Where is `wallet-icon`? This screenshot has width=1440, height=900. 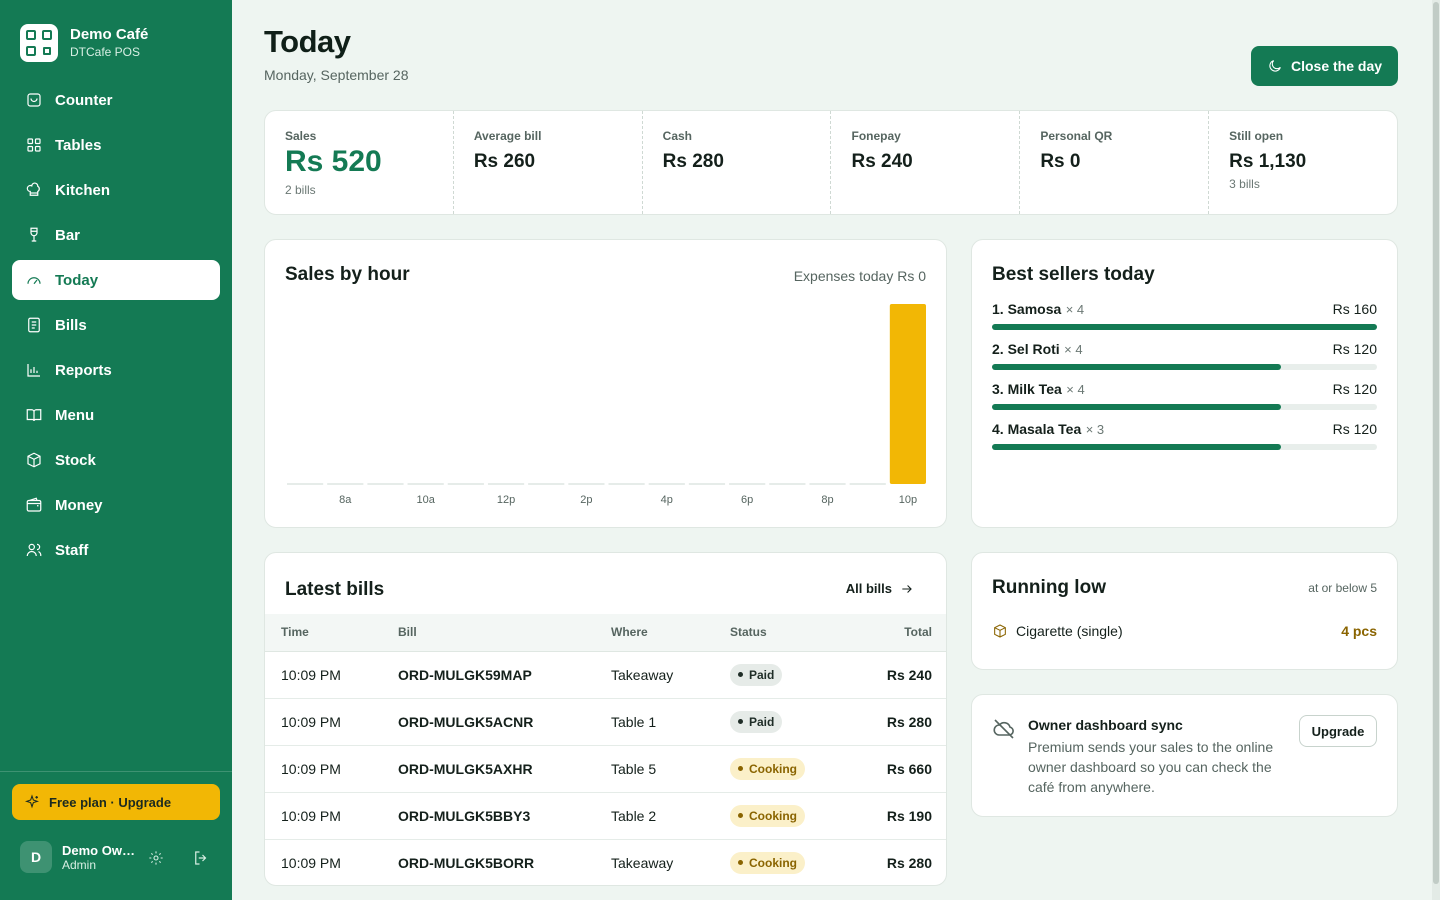
wallet-icon is located at coordinates (34, 505).